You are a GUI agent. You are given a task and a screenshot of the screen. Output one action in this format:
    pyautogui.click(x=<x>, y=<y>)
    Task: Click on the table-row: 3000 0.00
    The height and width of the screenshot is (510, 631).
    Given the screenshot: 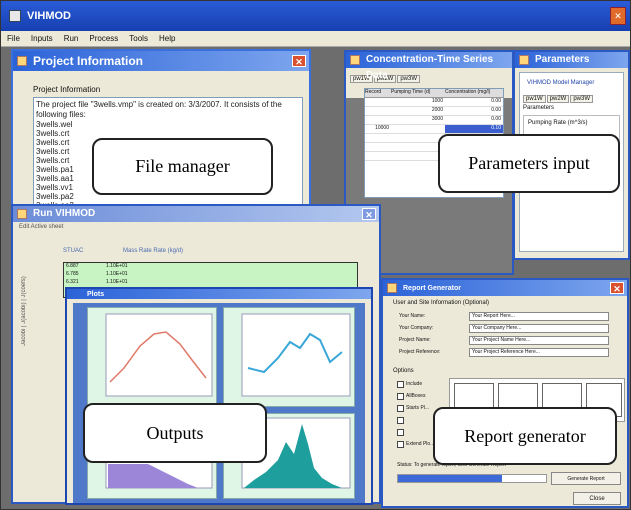 What is the action you would take?
    pyautogui.click(x=434, y=120)
    